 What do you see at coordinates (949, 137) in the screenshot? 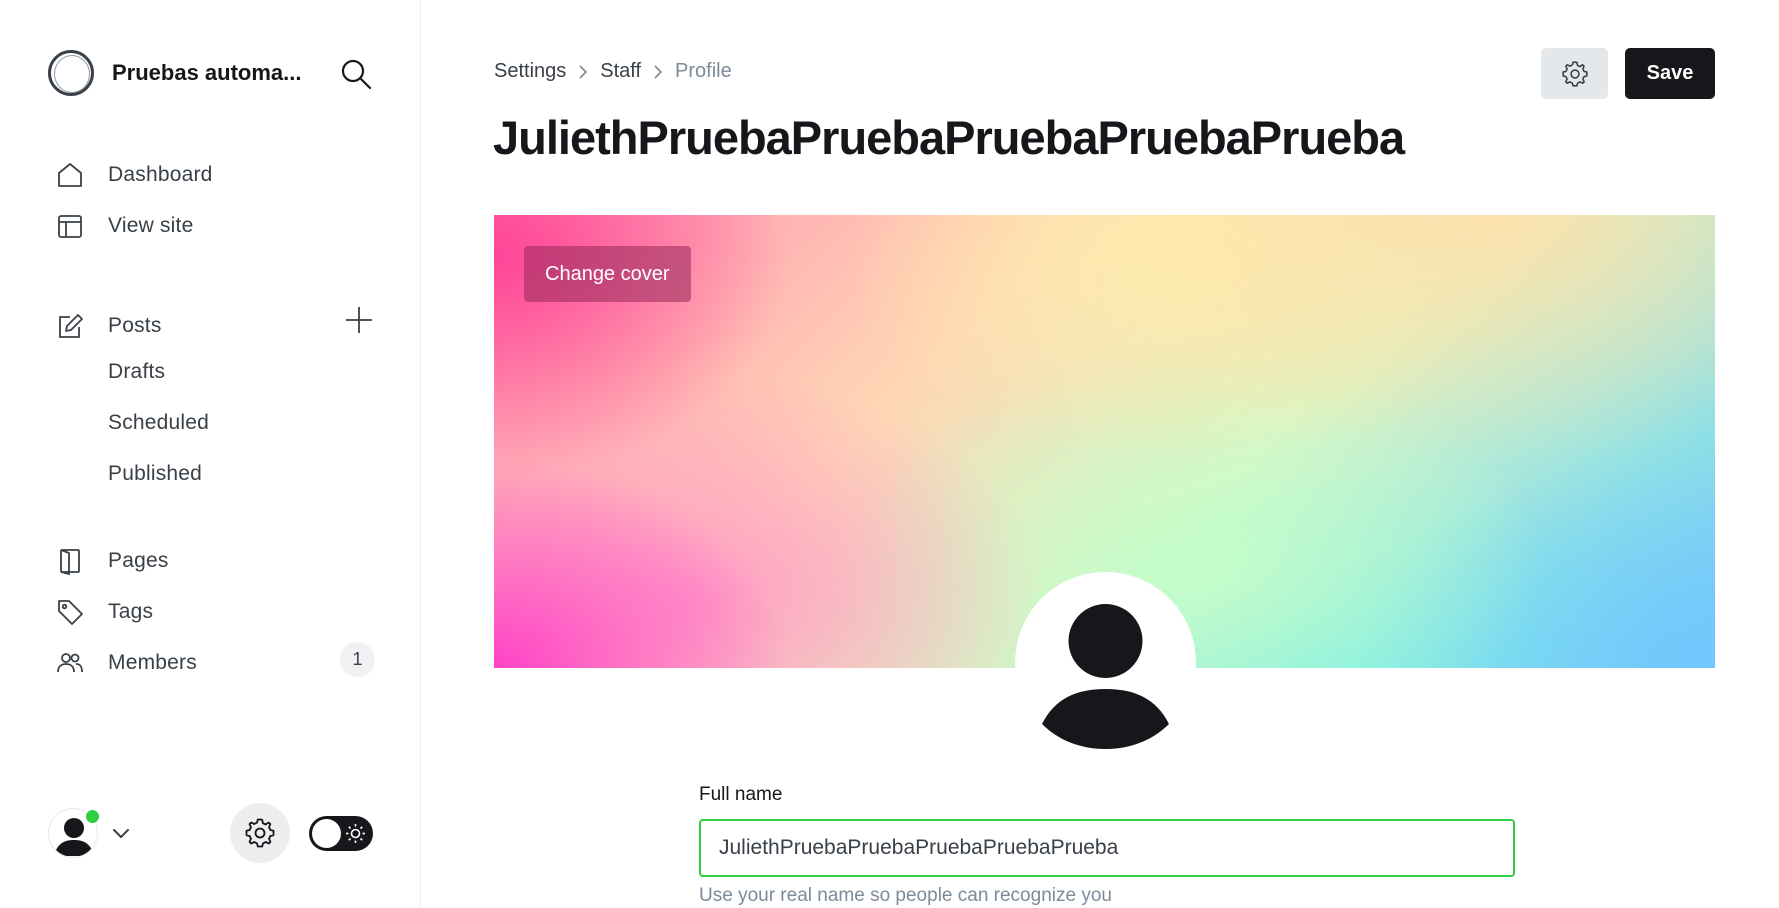
I see `page-title: JuliethPruebaPruebaPruebaPruebaPrueba` at bounding box center [949, 137].